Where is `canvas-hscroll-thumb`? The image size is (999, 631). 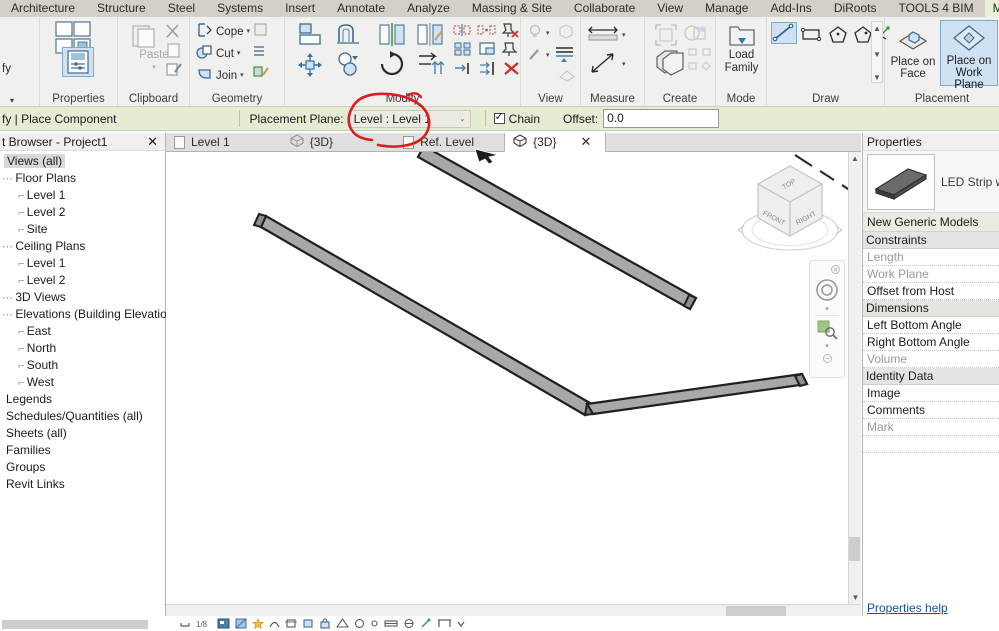
canvas-hscroll-thumb is located at coordinates (756, 611).